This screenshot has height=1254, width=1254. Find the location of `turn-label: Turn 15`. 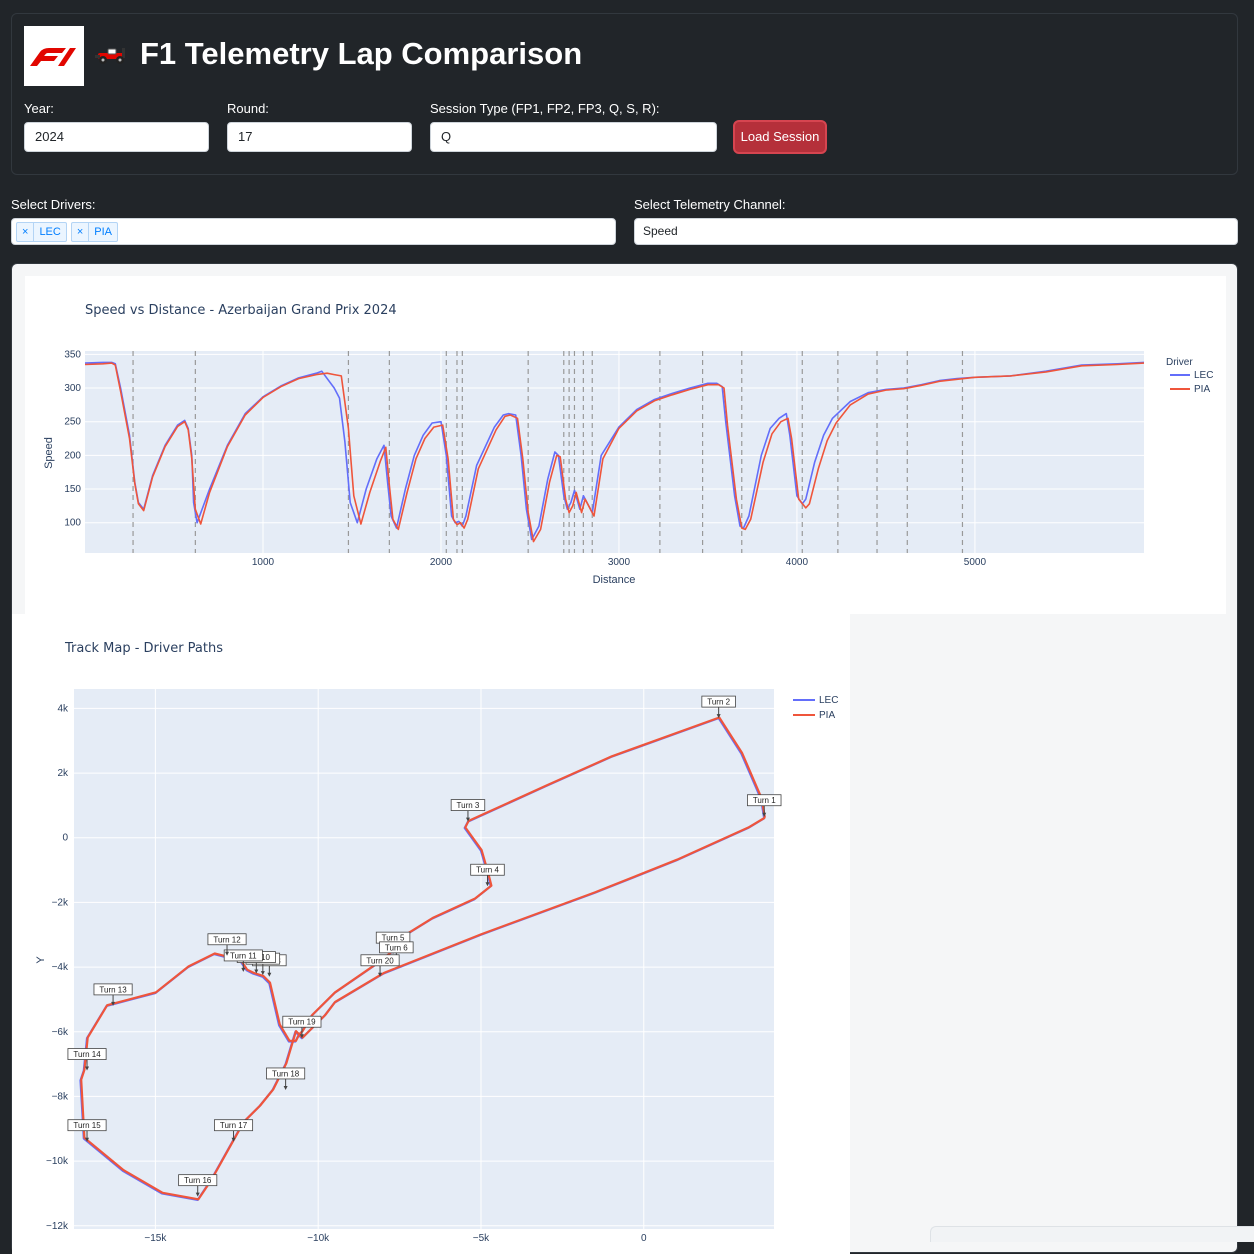

turn-label: Turn 15 is located at coordinates (87, 1125).